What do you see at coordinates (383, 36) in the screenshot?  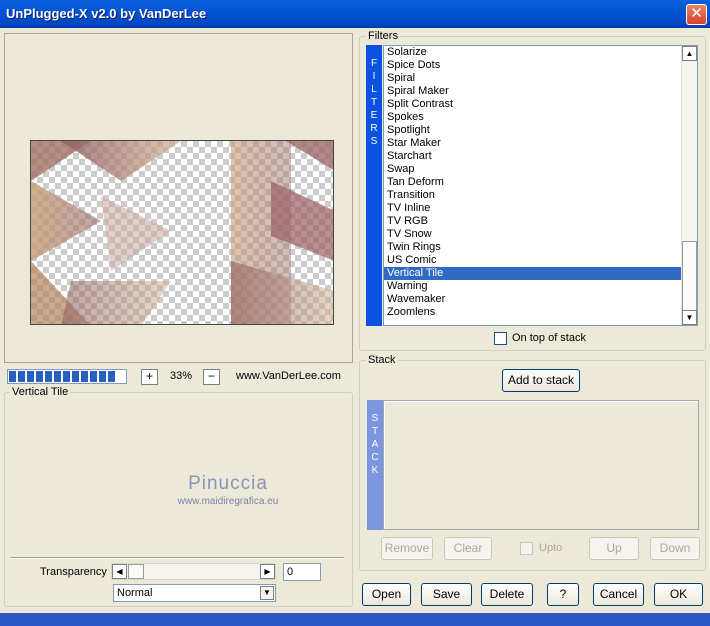 I see `filters-group-label: Filters` at bounding box center [383, 36].